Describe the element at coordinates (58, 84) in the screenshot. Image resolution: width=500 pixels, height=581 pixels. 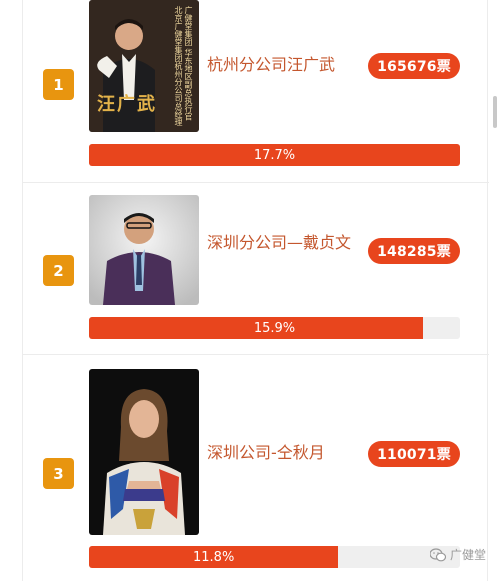
I see `rank-badge: 1` at that location.